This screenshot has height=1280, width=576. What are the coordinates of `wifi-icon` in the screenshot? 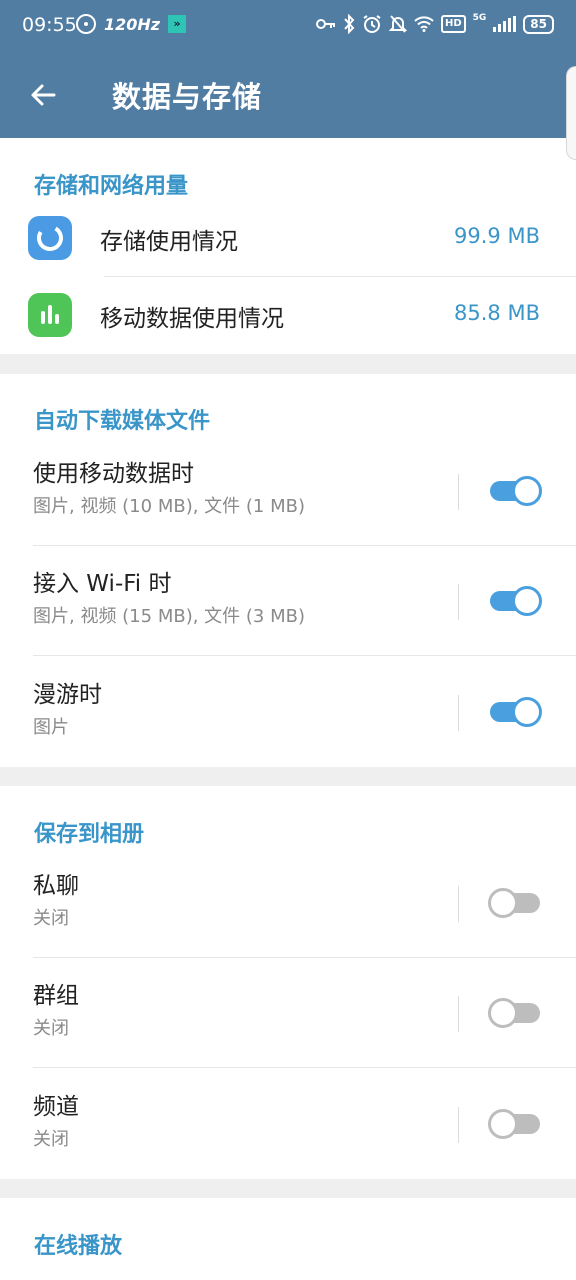 It's located at (424, 24).